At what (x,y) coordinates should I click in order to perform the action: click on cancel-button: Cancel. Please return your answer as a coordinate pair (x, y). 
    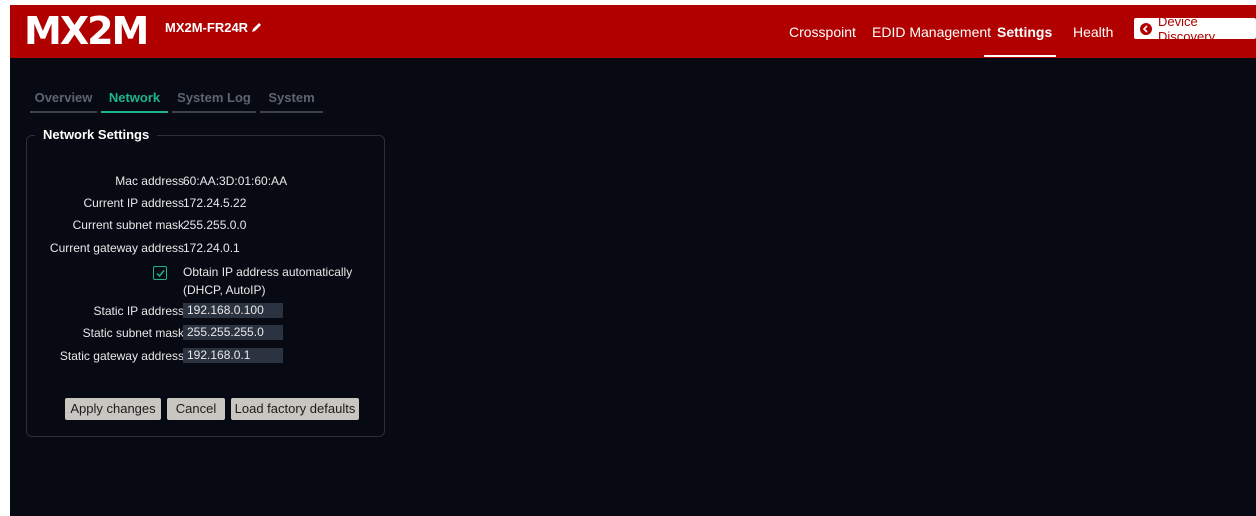
    Looking at the image, I should click on (196, 409).